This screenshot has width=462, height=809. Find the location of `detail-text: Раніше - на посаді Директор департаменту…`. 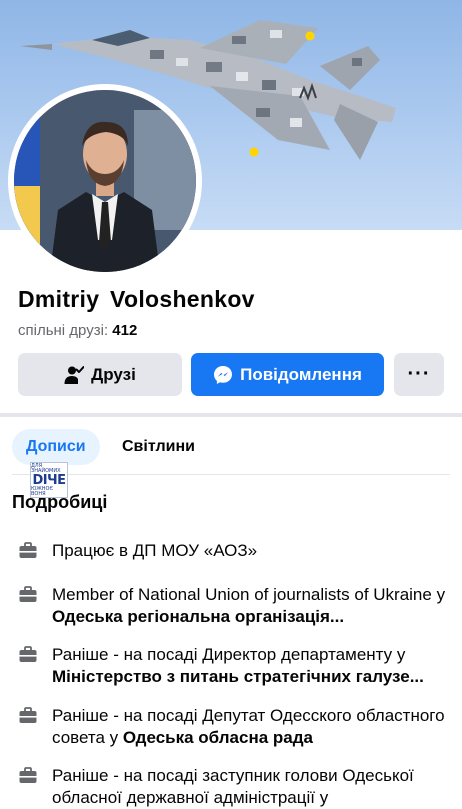

detail-text: Раніше - на посаді Директор департаменту… is located at coordinates (229, 654).